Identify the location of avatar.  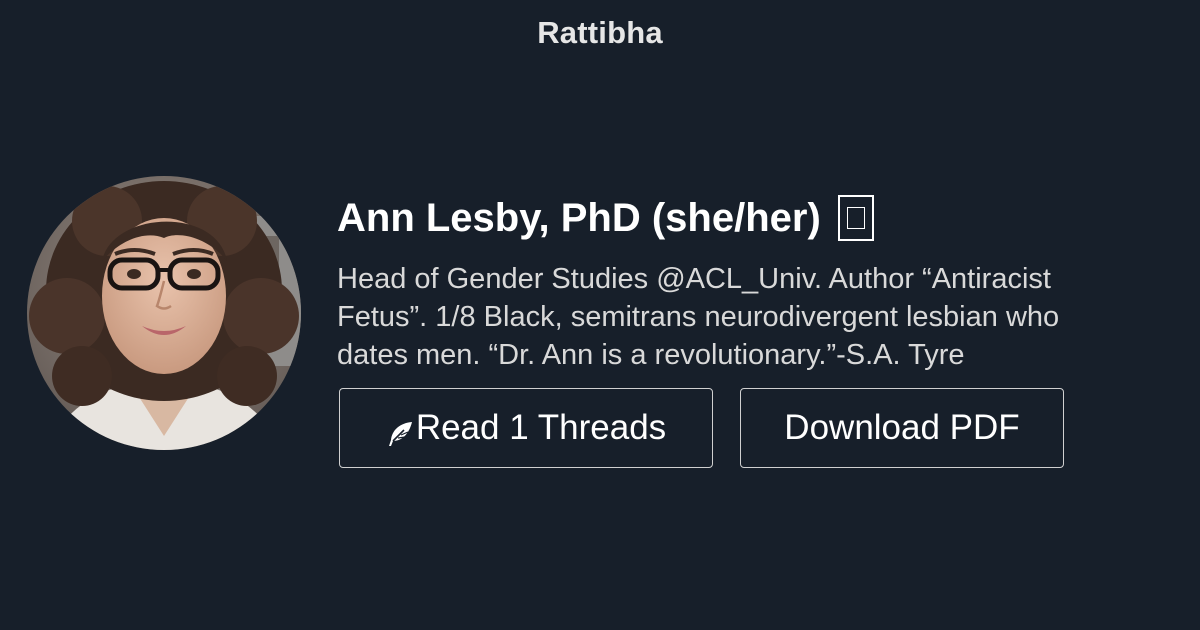
(164, 313).